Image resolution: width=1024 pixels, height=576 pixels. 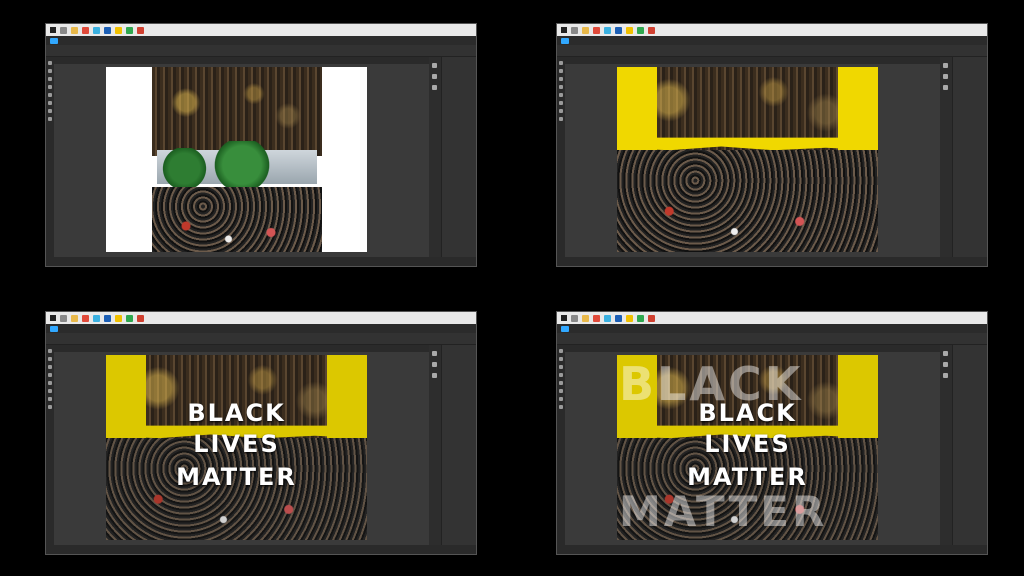 What do you see at coordinates (561, 157) in the screenshot?
I see `tools-panel` at bounding box center [561, 157].